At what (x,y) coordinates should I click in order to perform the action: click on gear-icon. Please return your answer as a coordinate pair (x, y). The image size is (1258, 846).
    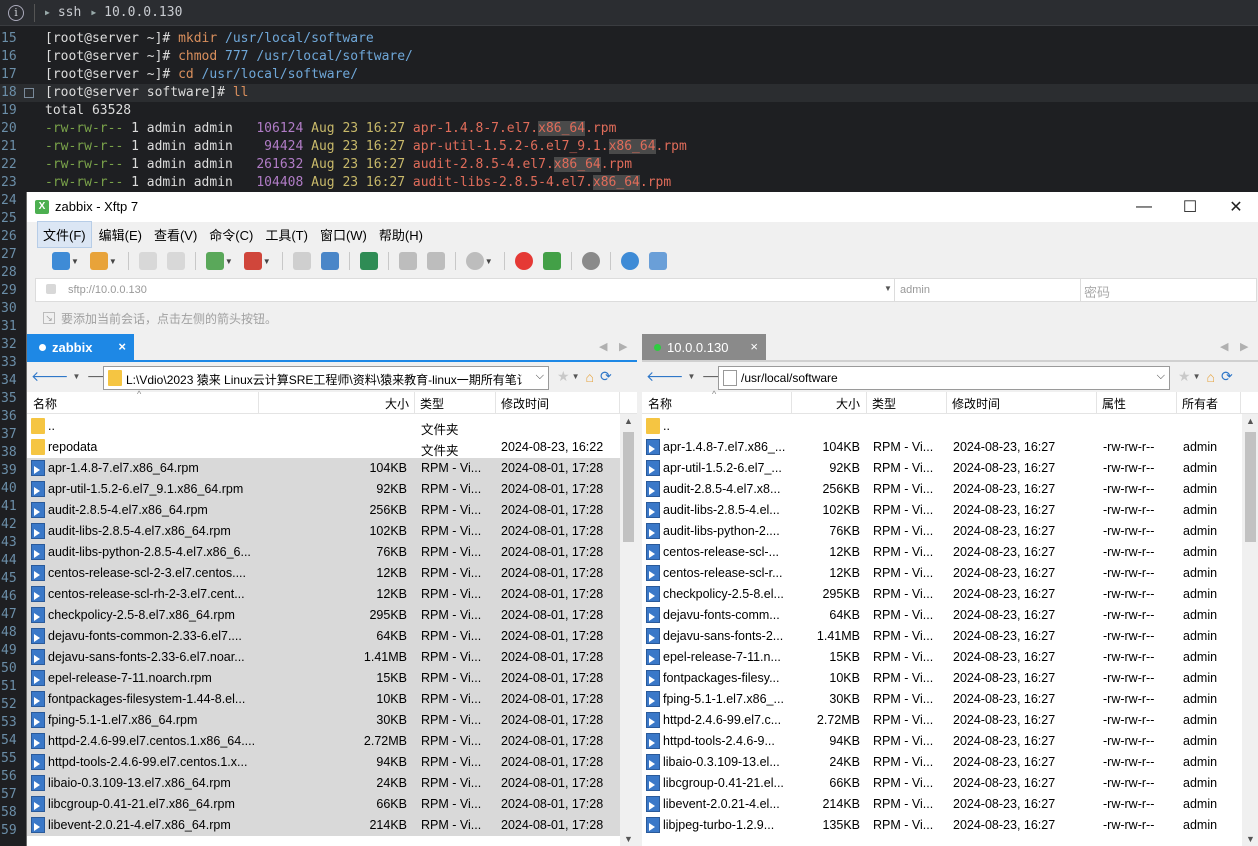
    Looking at the image, I should click on (590, 261).